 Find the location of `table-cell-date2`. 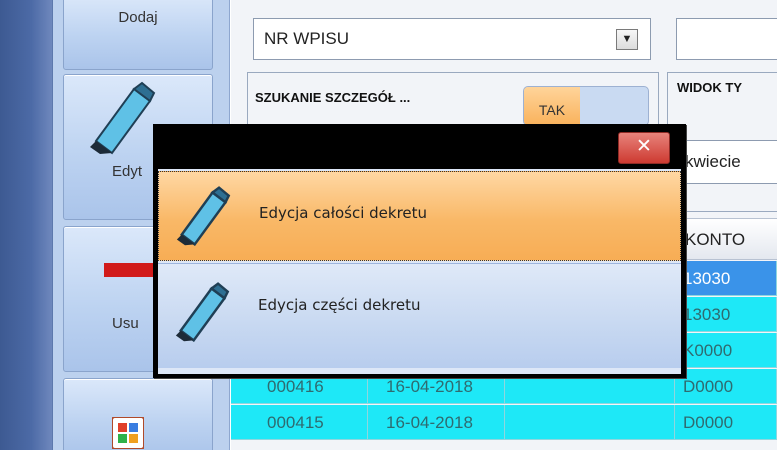

table-cell-date2 is located at coordinates (590, 422).